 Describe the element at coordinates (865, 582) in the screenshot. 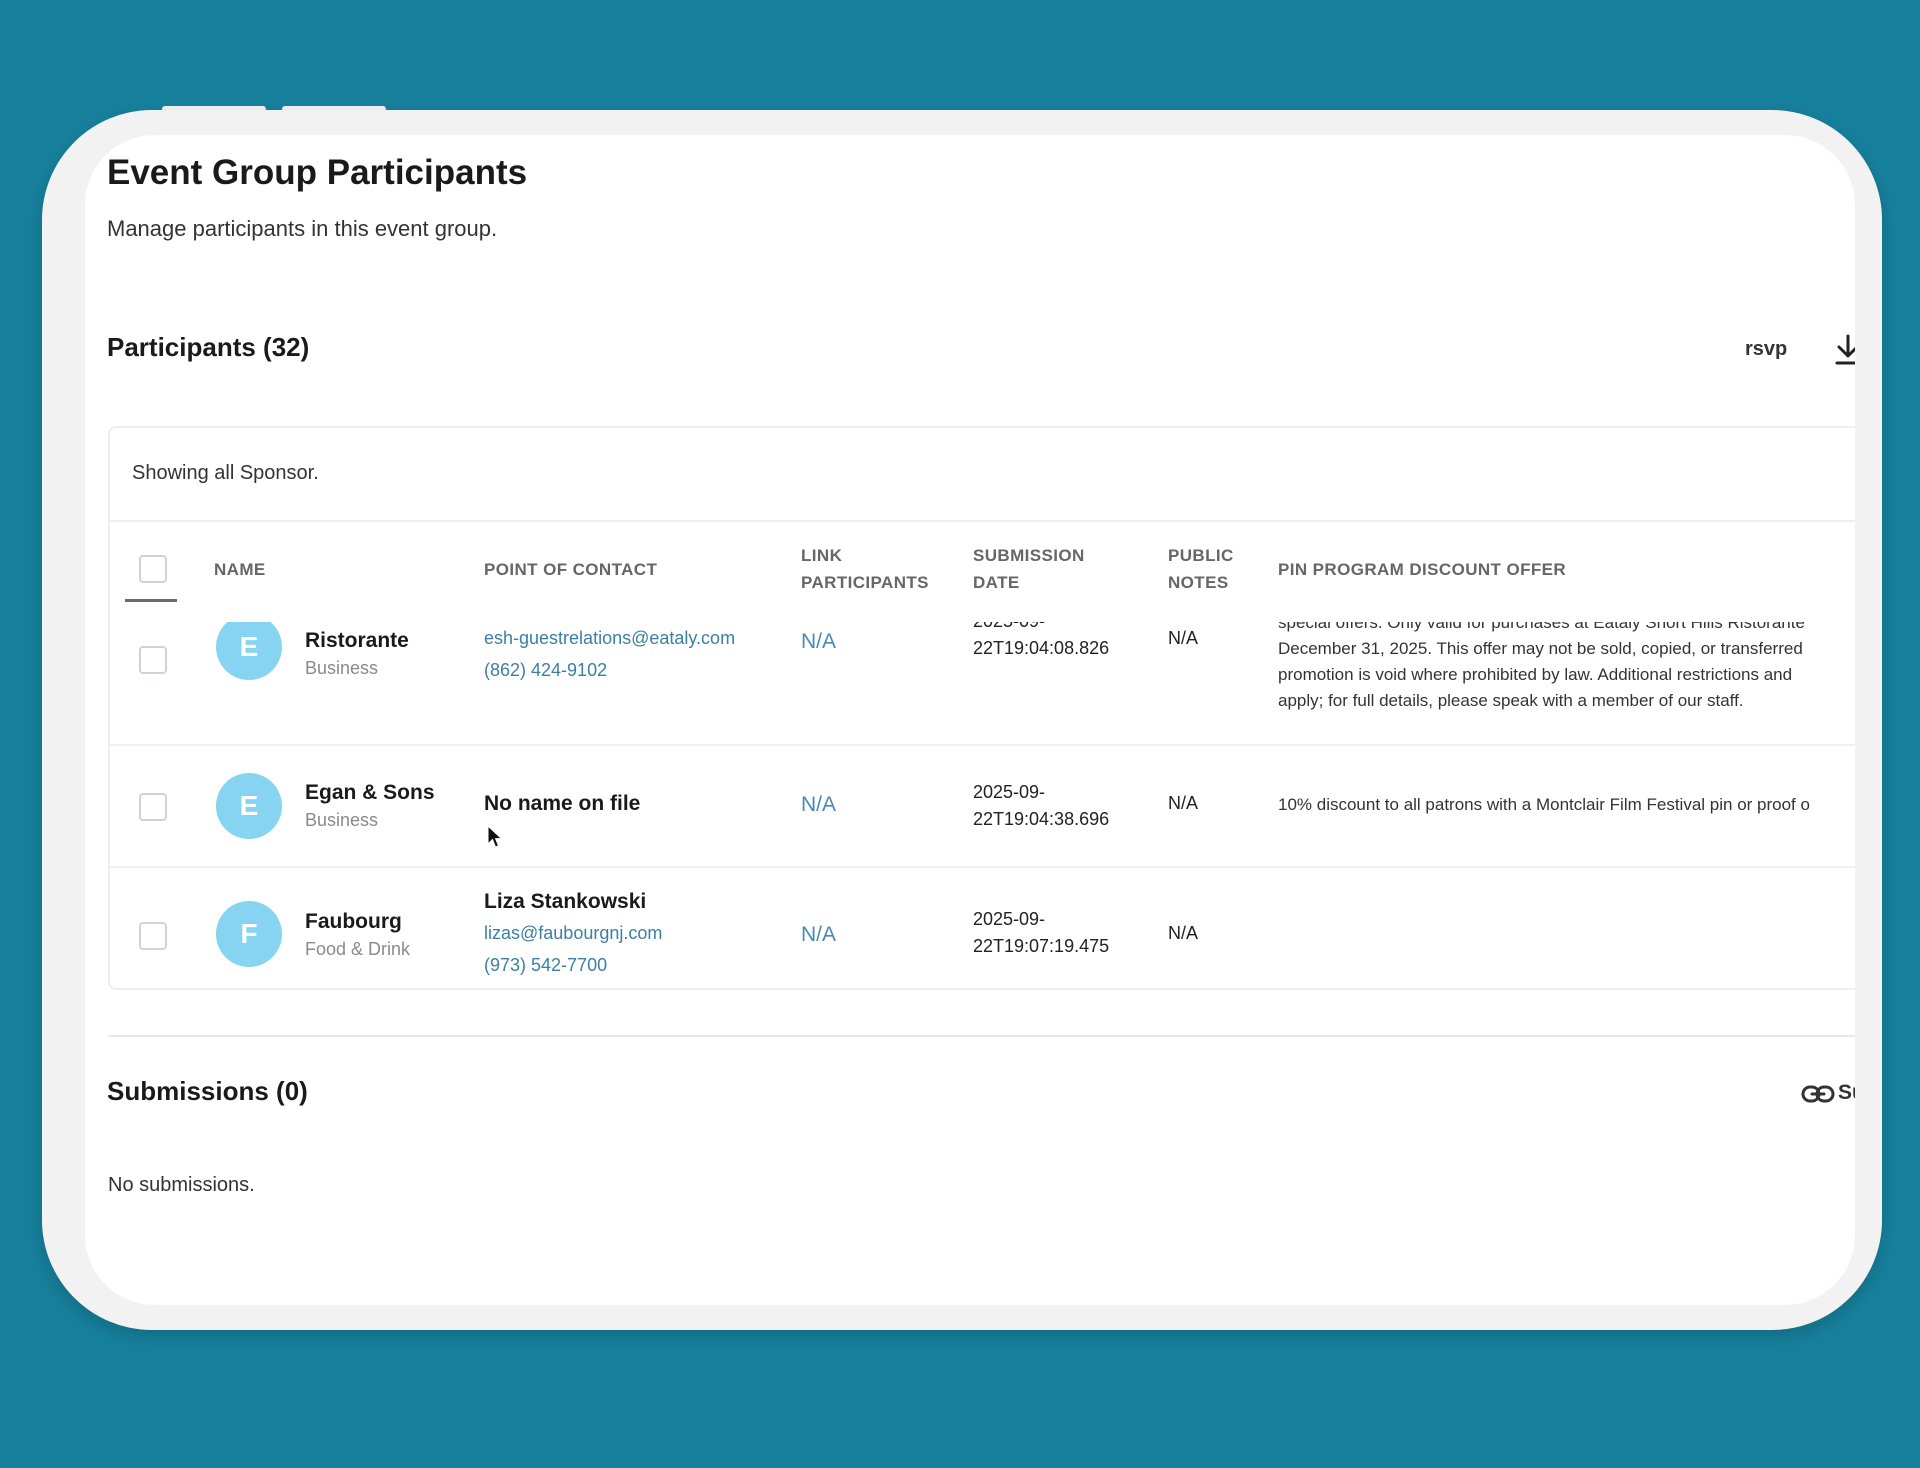

I see `header-line: PARTICIPANTS` at that location.